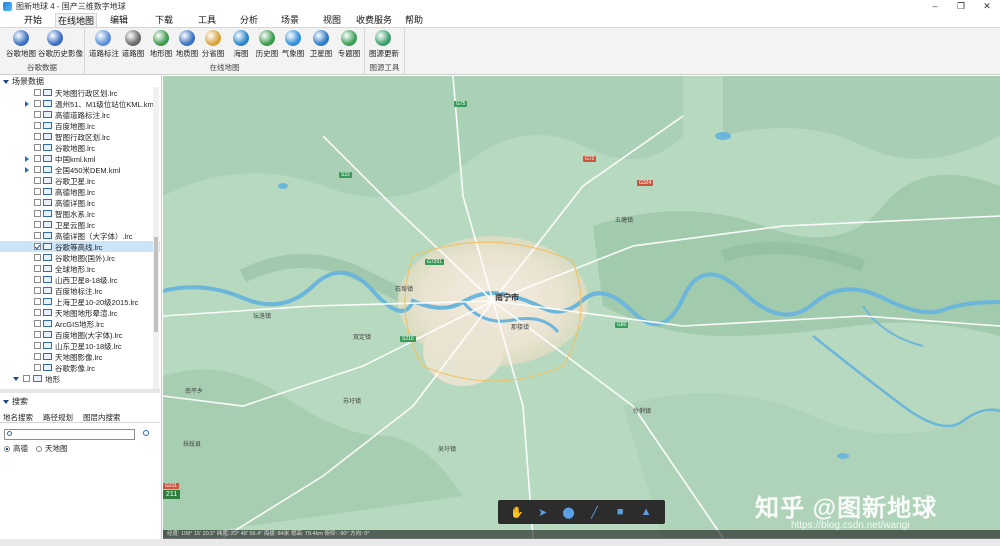  What do you see at coordinates (80, 345) in the screenshot?
I see `layer-row: 山东卫星10-18级.lrc` at bounding box center [80, 345].